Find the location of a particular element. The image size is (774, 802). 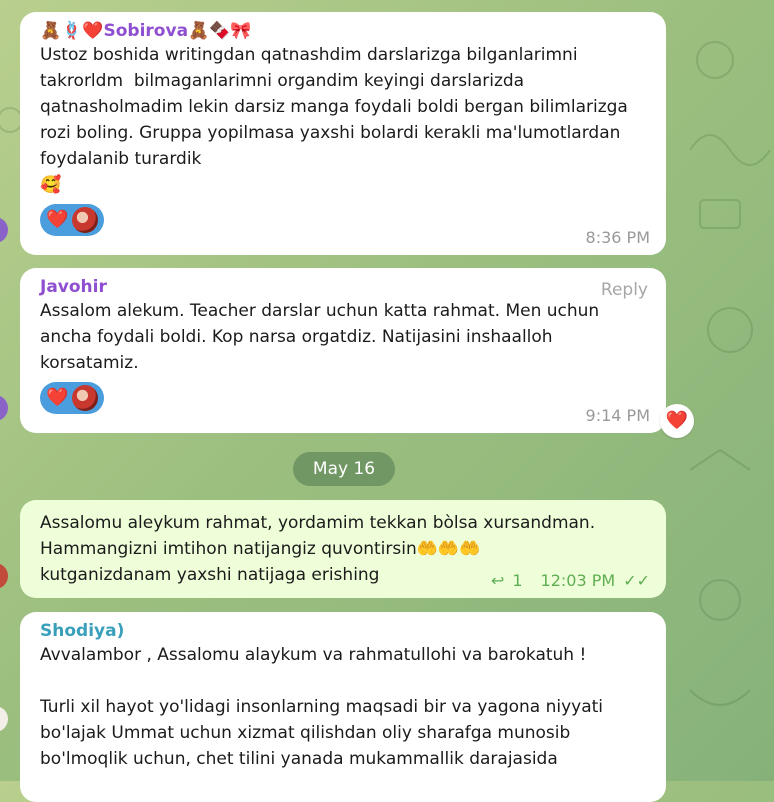

message-time: 12:03 PM is located at coordinates (578, 580).